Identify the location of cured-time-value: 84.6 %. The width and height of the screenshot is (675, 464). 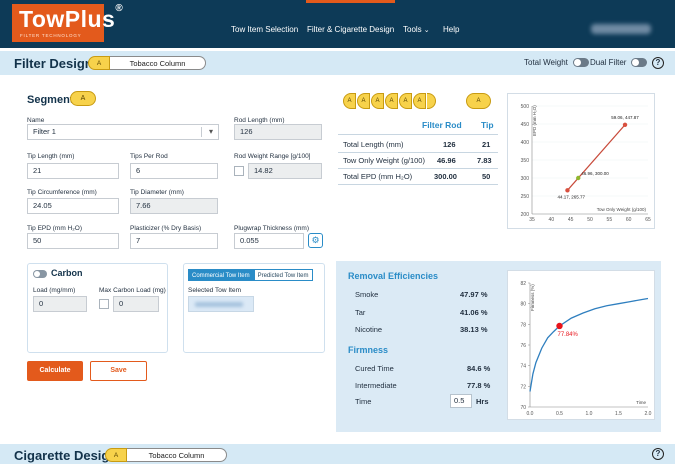
(479, 368).